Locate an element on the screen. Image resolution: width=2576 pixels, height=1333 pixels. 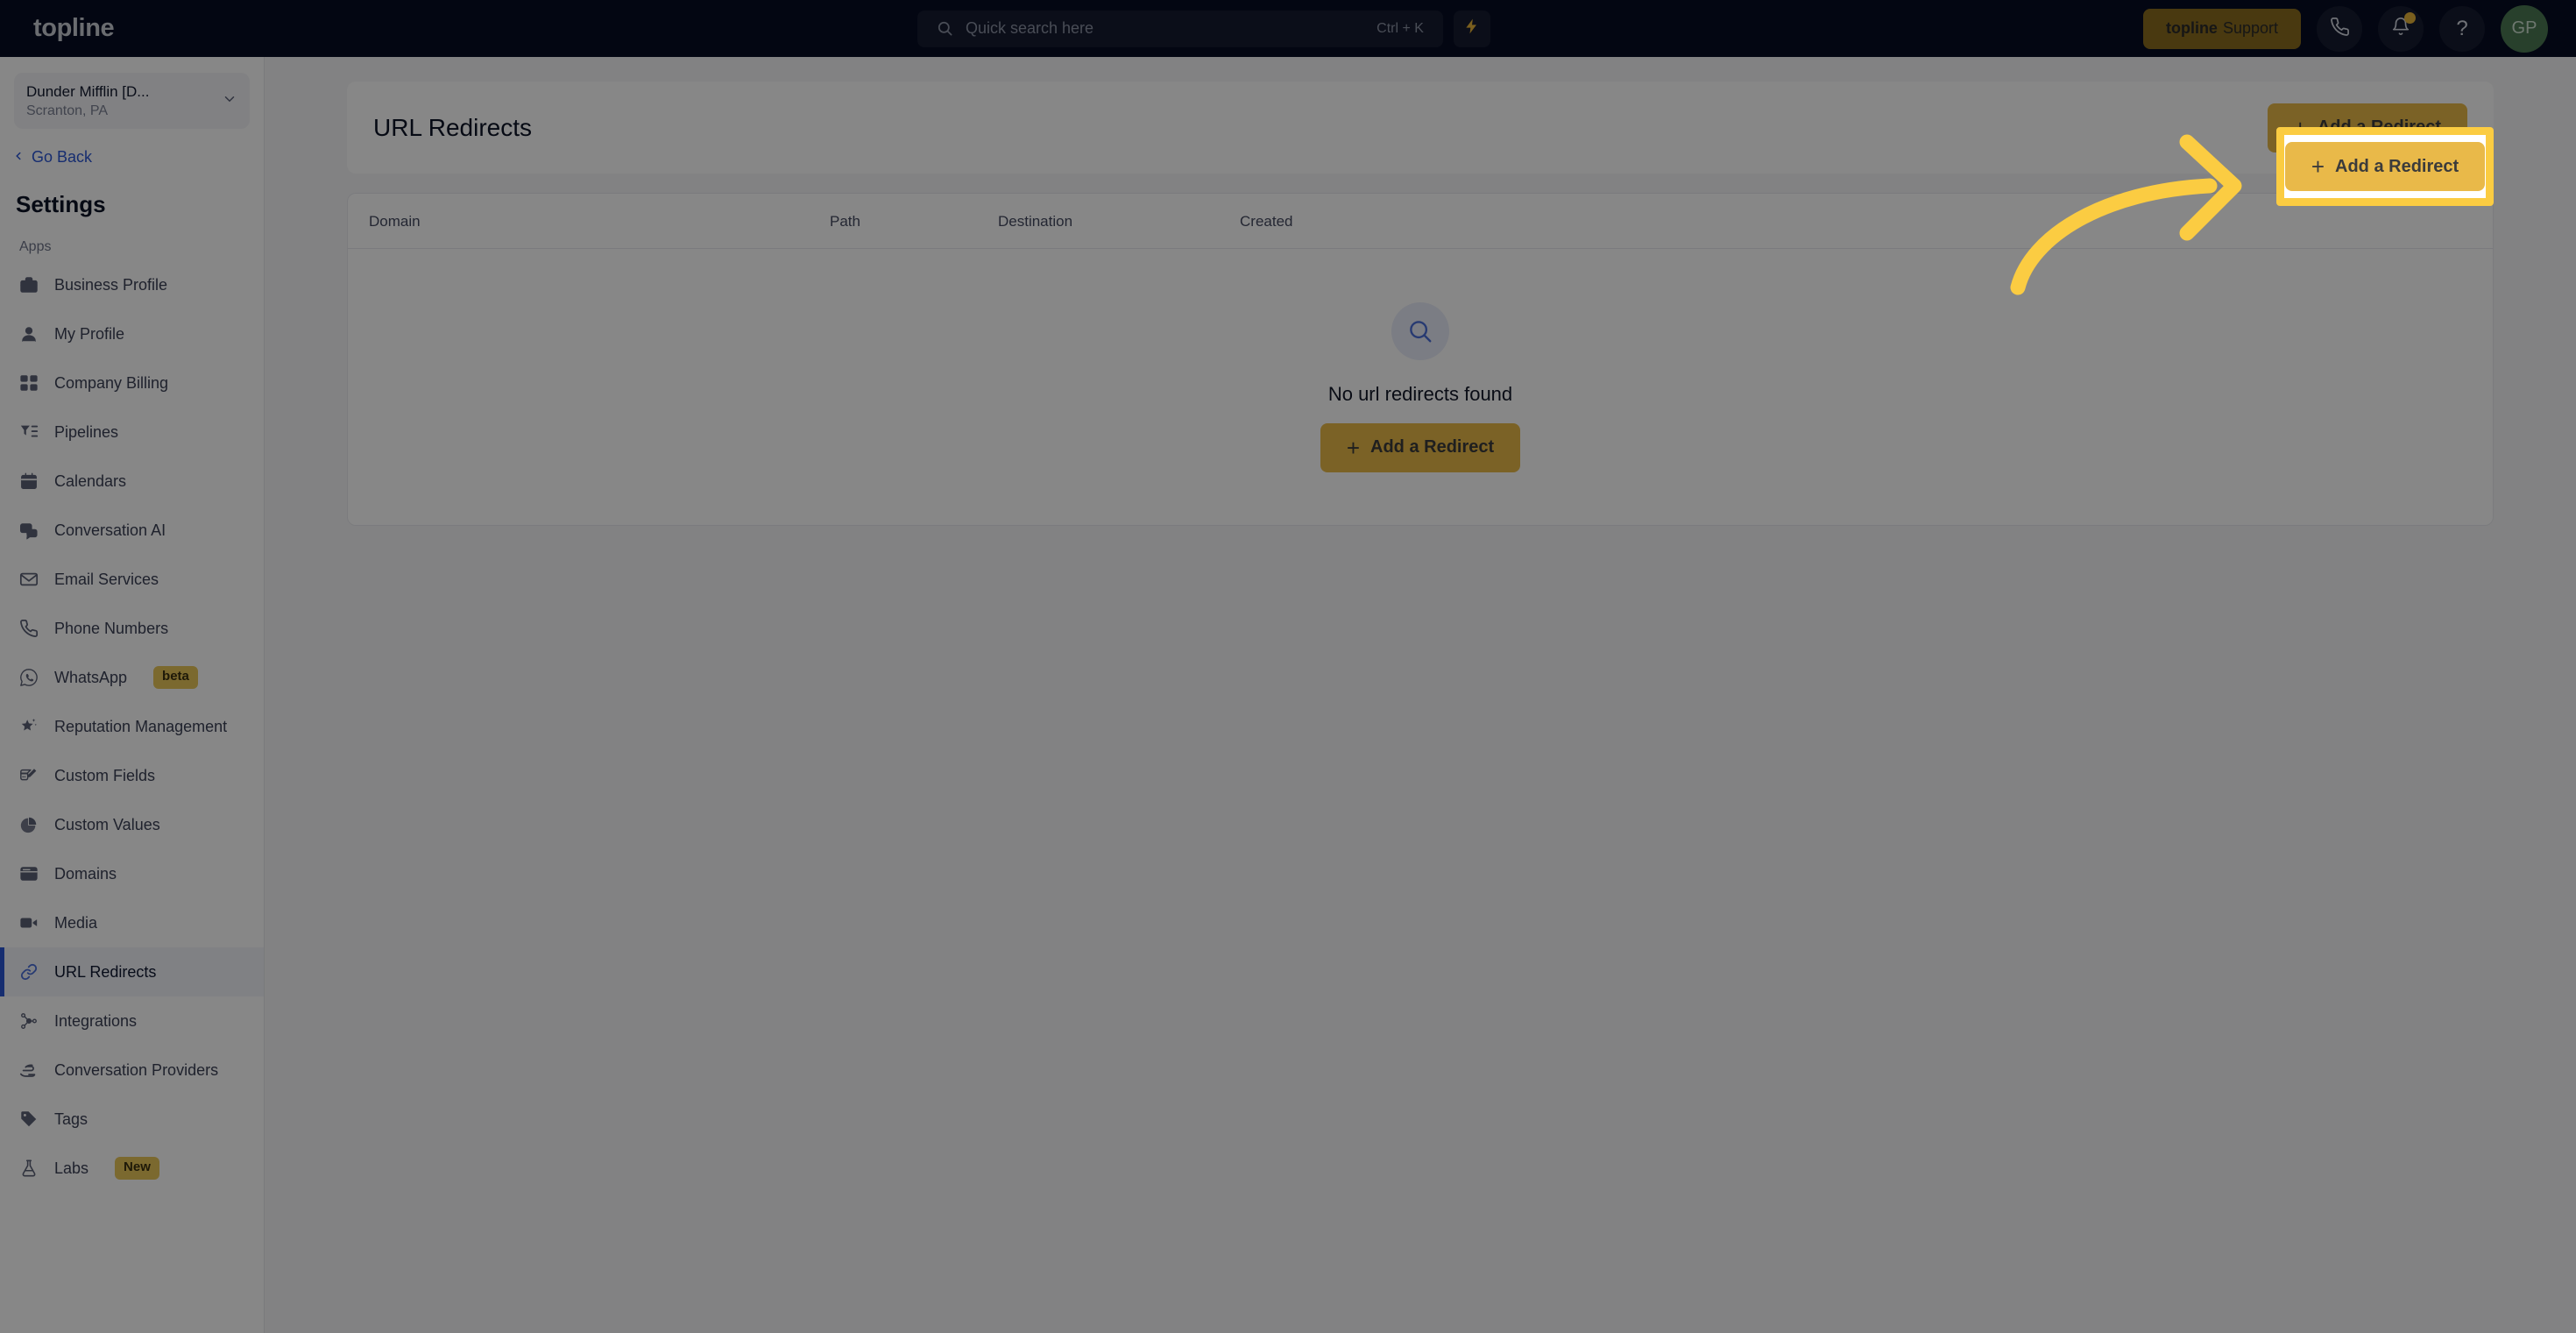
calculator-icon is located at coordinates (29, 383).